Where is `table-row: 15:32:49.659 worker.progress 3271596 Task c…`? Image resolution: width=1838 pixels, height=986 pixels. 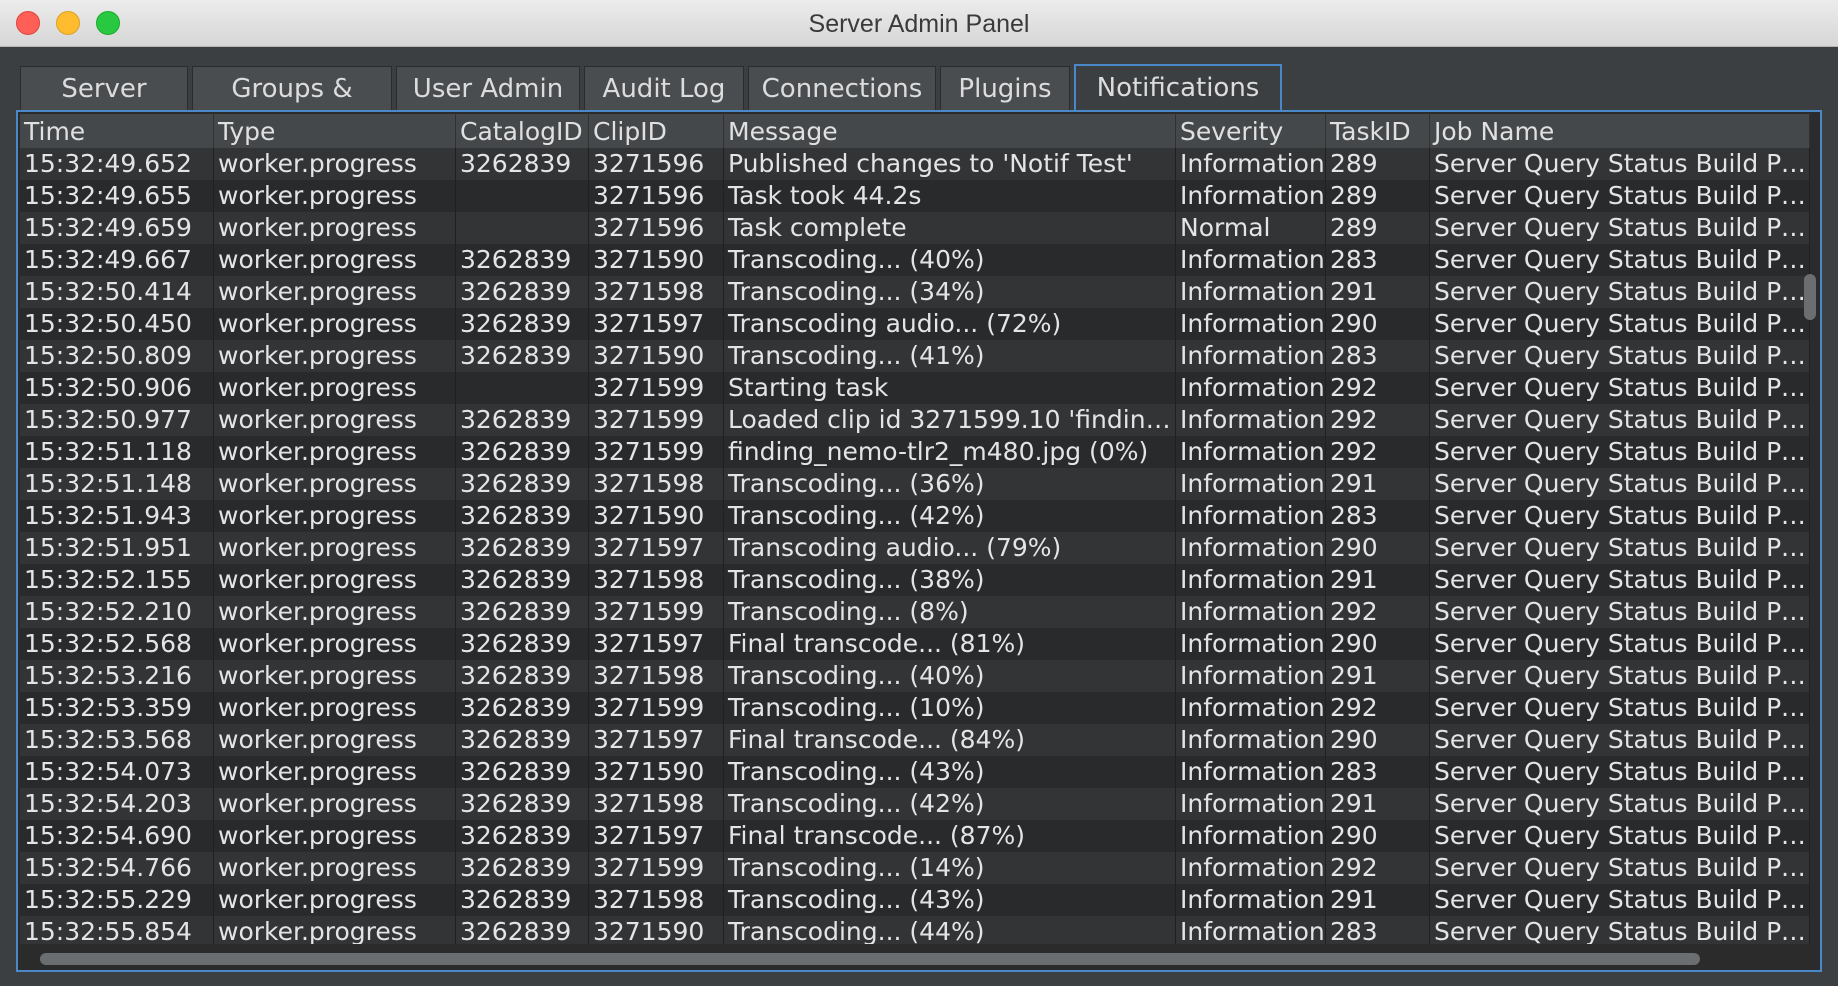
table-row: 15:32:49.659 worker.progress 3271596 Task c… is located at coordinates (915, 228).